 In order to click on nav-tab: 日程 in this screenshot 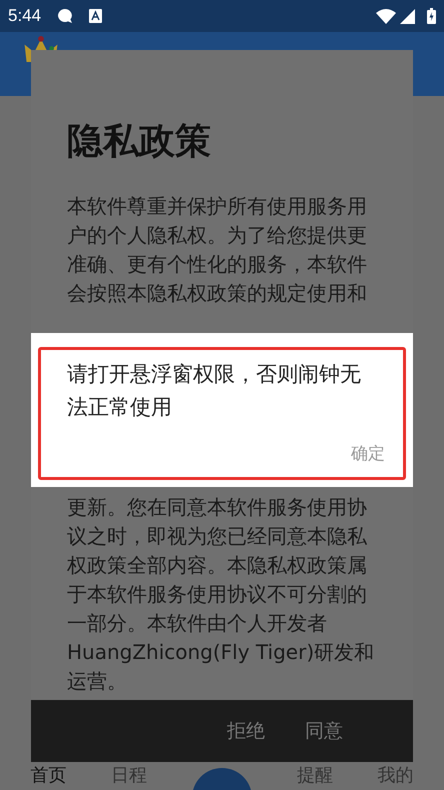, I will do `click(129, 776)`.